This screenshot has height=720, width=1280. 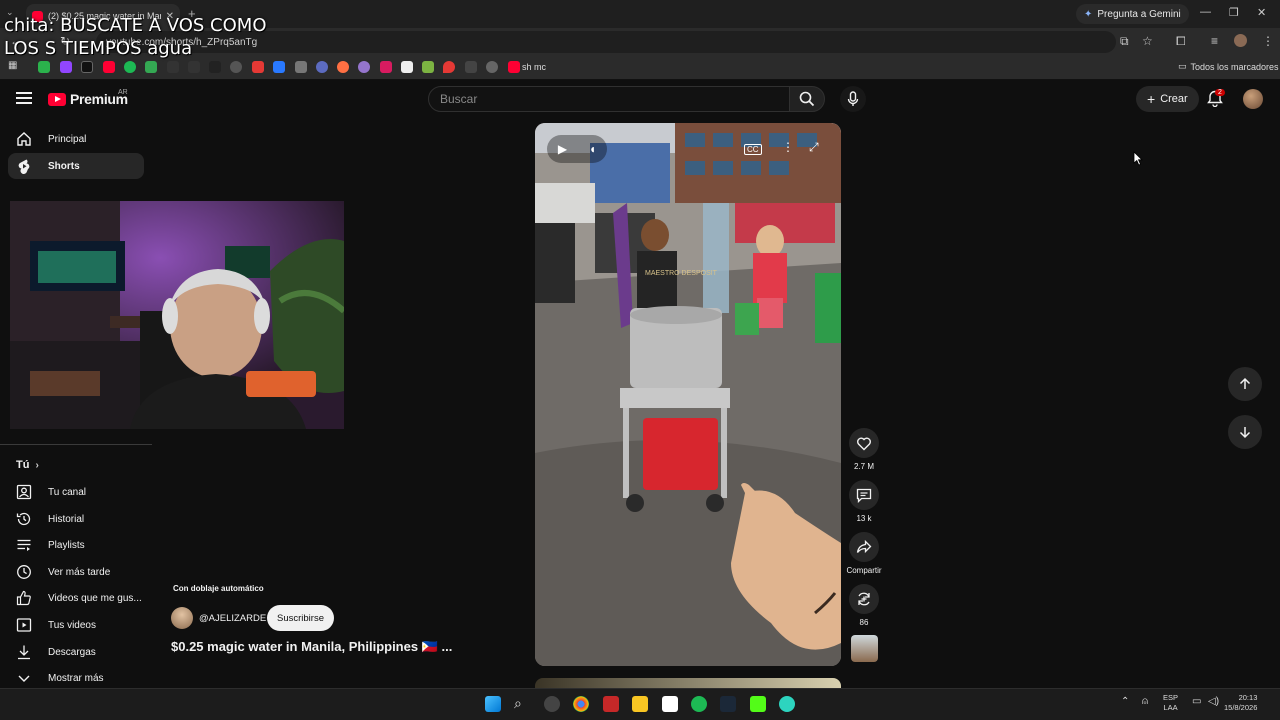 What do you see at coordinates (428, 67) in the screenshot?
I see `bookmark-lime-icon` at bounding box center [428, 67].